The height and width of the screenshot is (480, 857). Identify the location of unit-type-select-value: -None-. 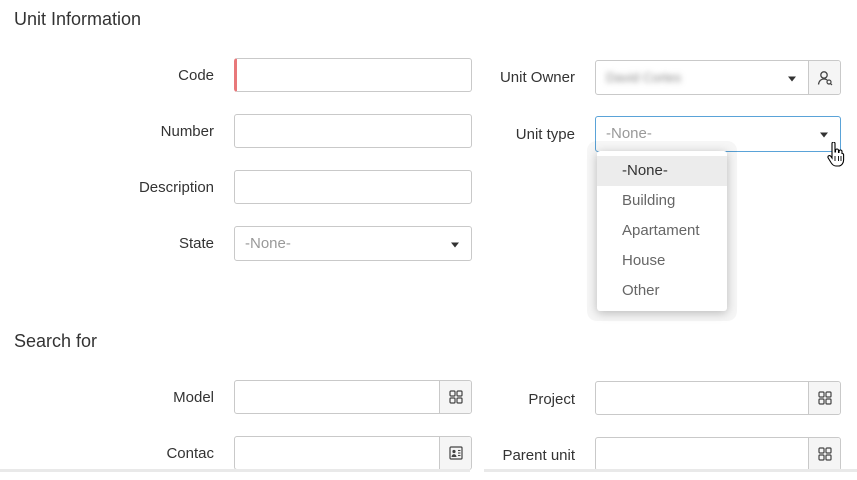
(629, 133).